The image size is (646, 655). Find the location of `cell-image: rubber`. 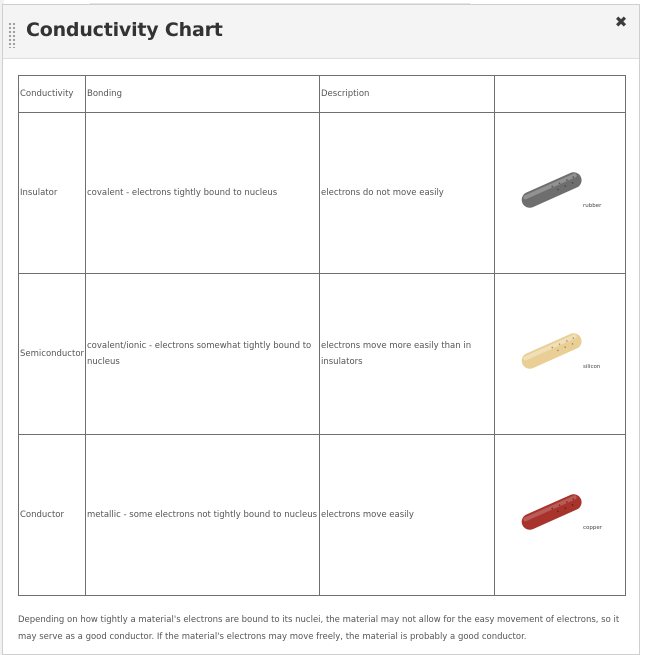

cell-image: rubber is located at coordinates (560, 193).